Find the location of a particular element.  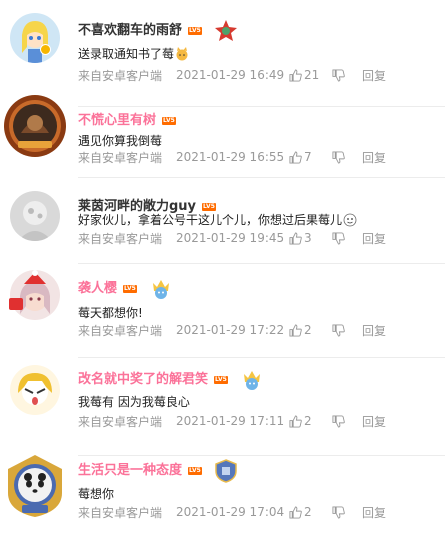

username: 改名就中奖了的解君笑 is located at coordinates (143, 380).